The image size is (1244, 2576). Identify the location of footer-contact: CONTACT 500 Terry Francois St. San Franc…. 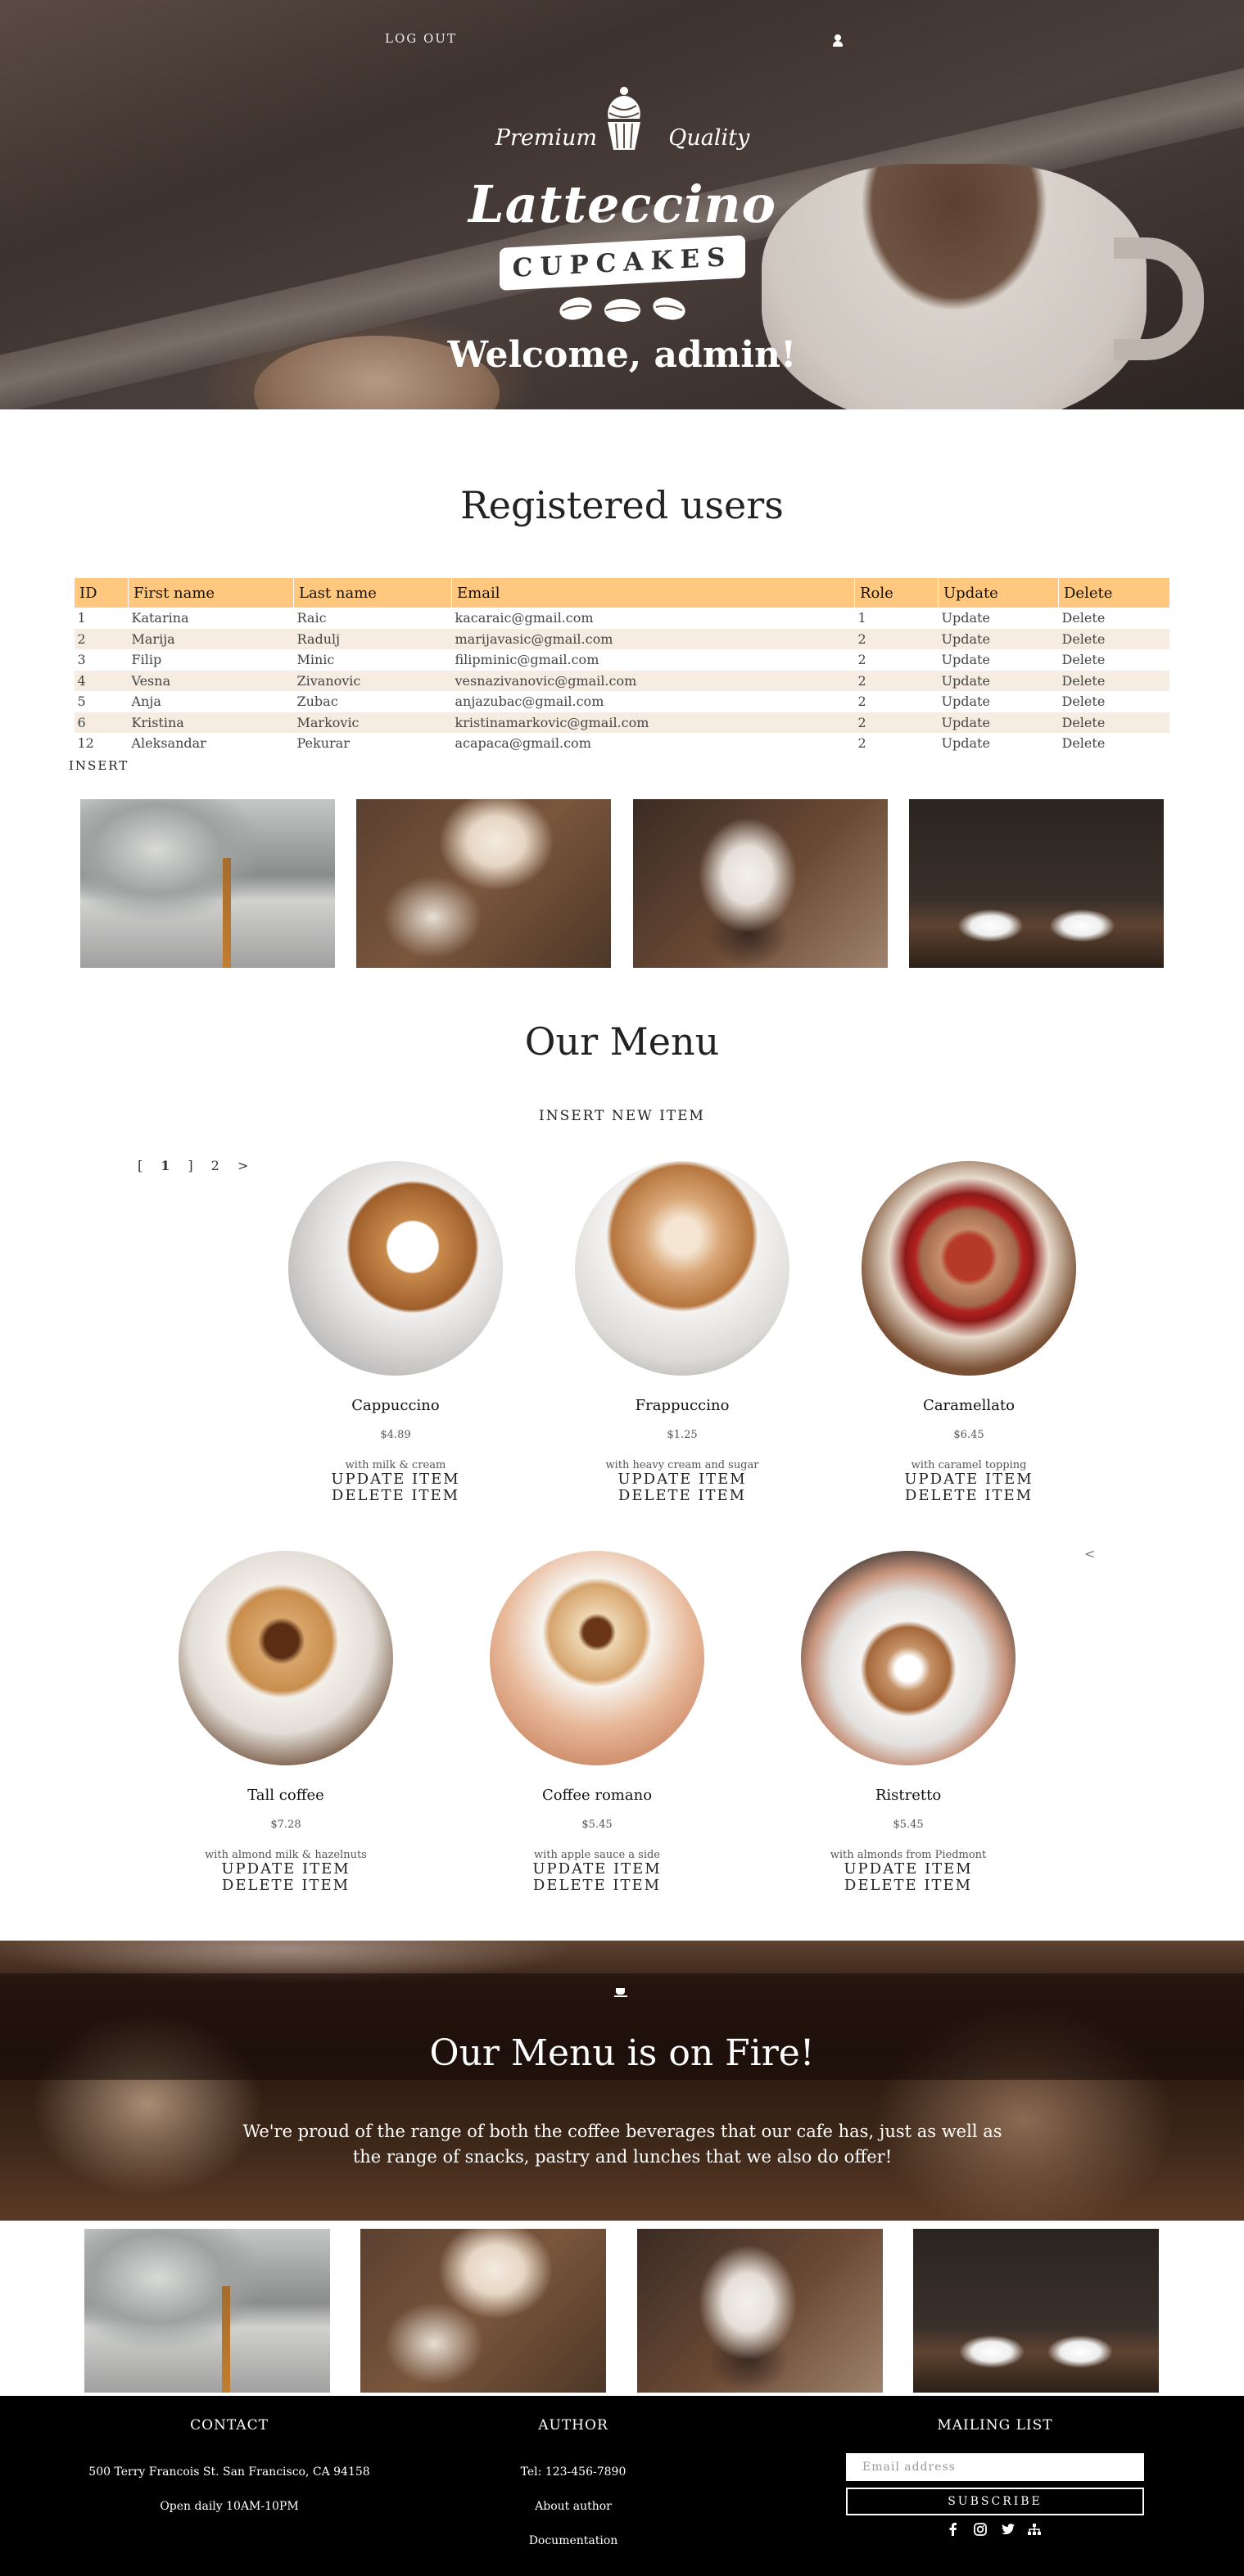
(229, 2465).